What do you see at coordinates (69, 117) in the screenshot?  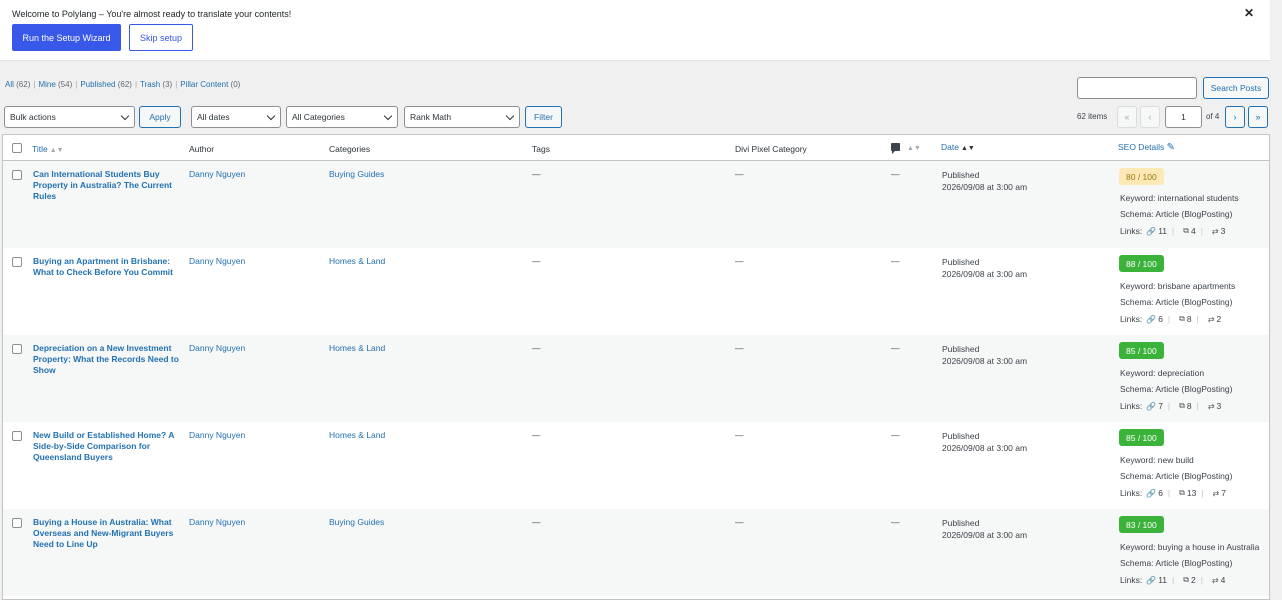 I see `bulk-actions-select: Bulk actions` at bounding box center [69, 117].